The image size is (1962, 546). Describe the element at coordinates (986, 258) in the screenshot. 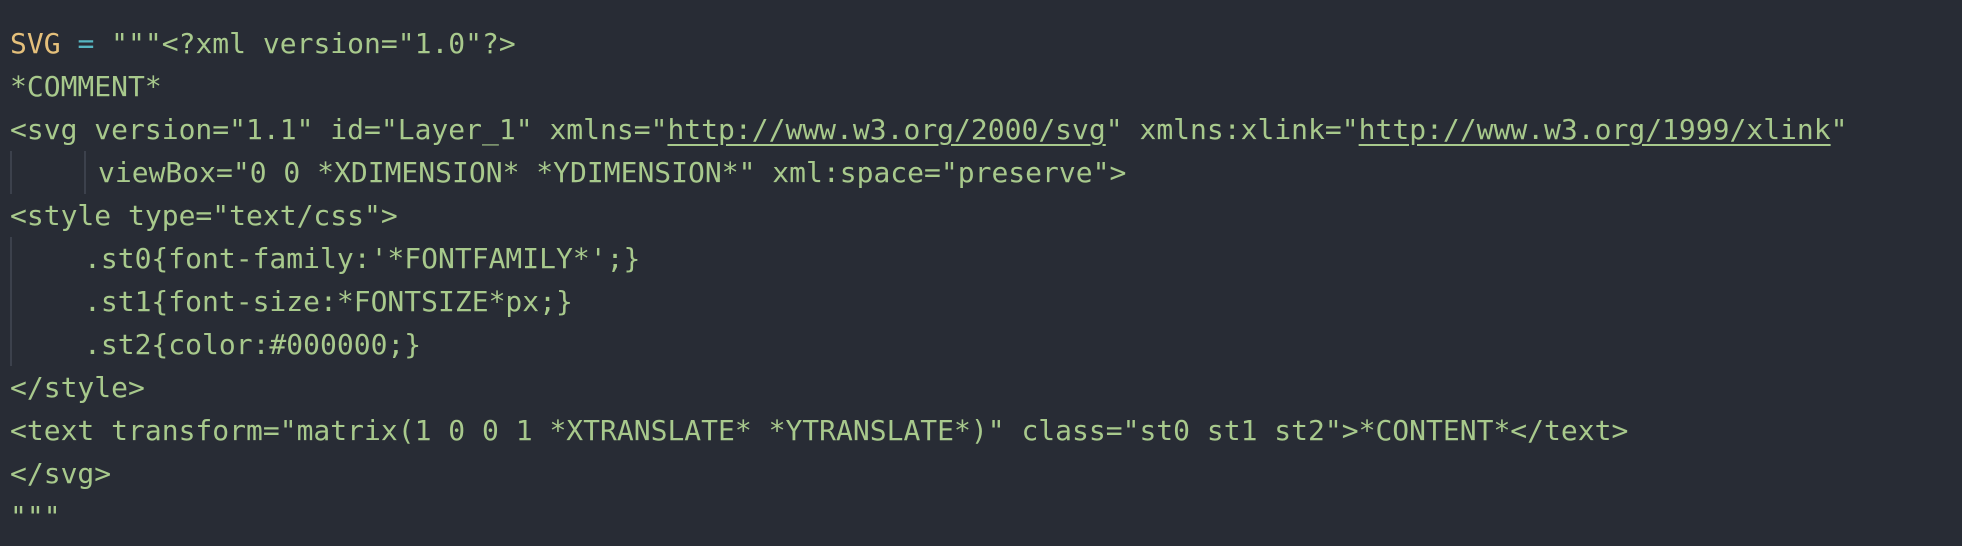

I see `code-line-6: .st0{font-family:'*FONTFAMILY*';}` at that location.